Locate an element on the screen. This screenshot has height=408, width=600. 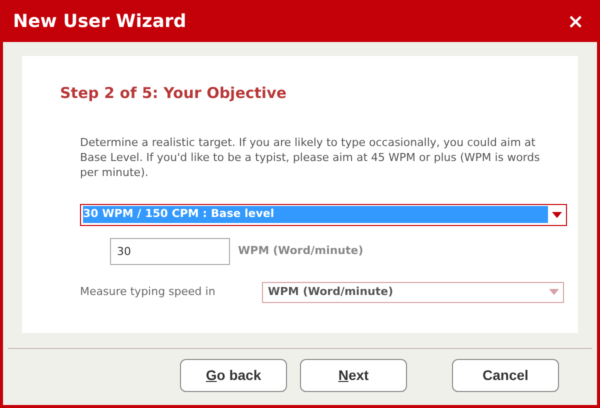
next-button: Next is located at coordinates (353, 375).